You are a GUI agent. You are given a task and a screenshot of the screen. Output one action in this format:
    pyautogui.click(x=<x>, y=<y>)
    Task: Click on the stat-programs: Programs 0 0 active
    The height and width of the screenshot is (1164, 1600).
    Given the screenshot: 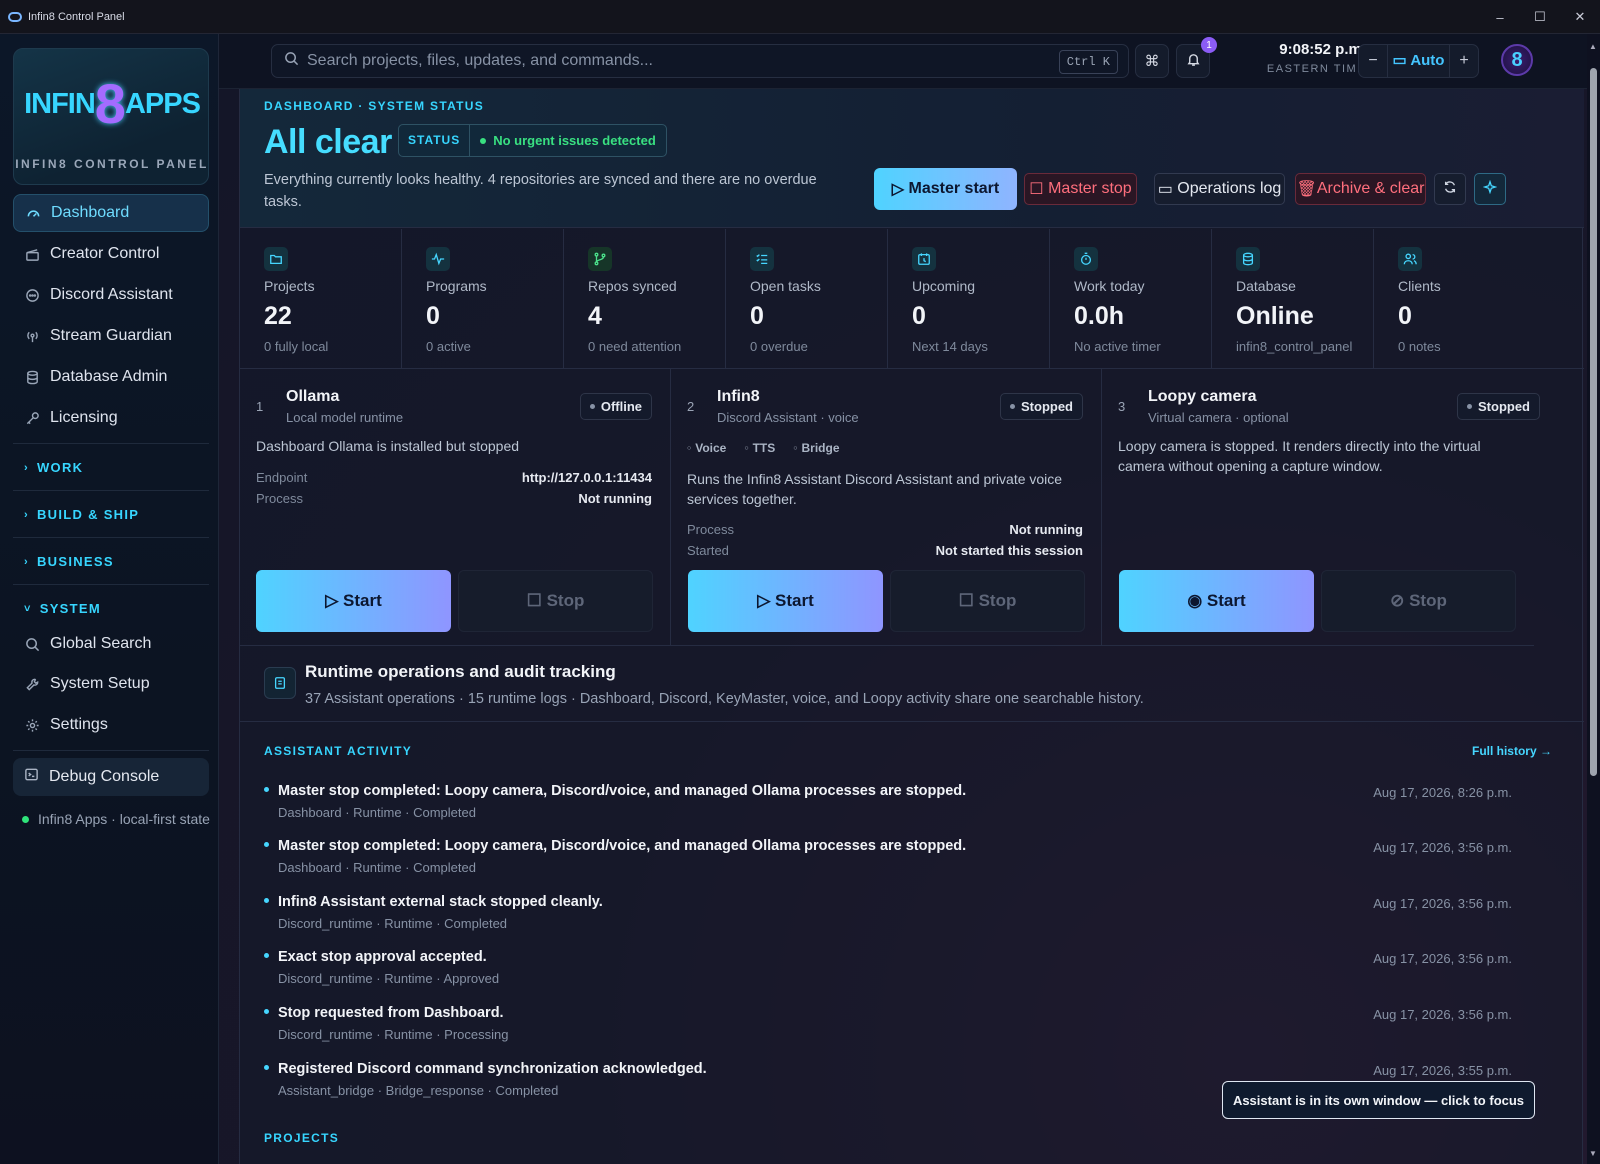 What is the action you would take?
    pyautogui.click(x=483, y=299)
    